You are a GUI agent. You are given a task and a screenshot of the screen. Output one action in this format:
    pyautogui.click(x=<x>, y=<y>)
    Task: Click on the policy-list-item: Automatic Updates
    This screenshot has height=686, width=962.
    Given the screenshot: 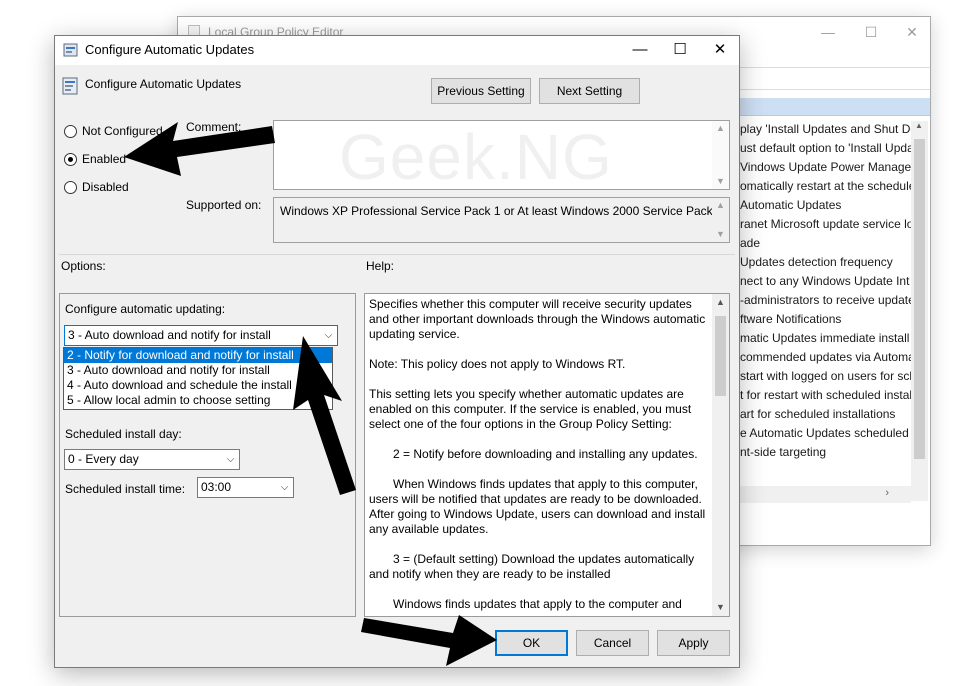 What is the action you would take?
    pyautogui.click(x=826, y=205)
    